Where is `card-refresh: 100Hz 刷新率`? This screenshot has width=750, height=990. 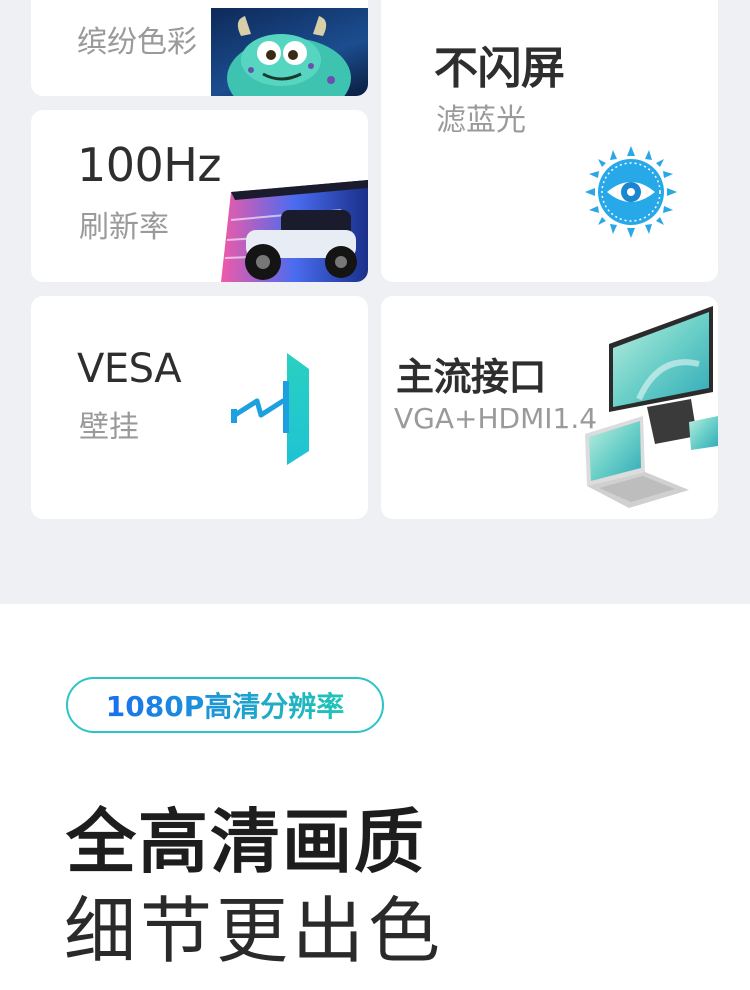
card-refresh: 100Hz 刷新率 is located at coordinates (199, 196).